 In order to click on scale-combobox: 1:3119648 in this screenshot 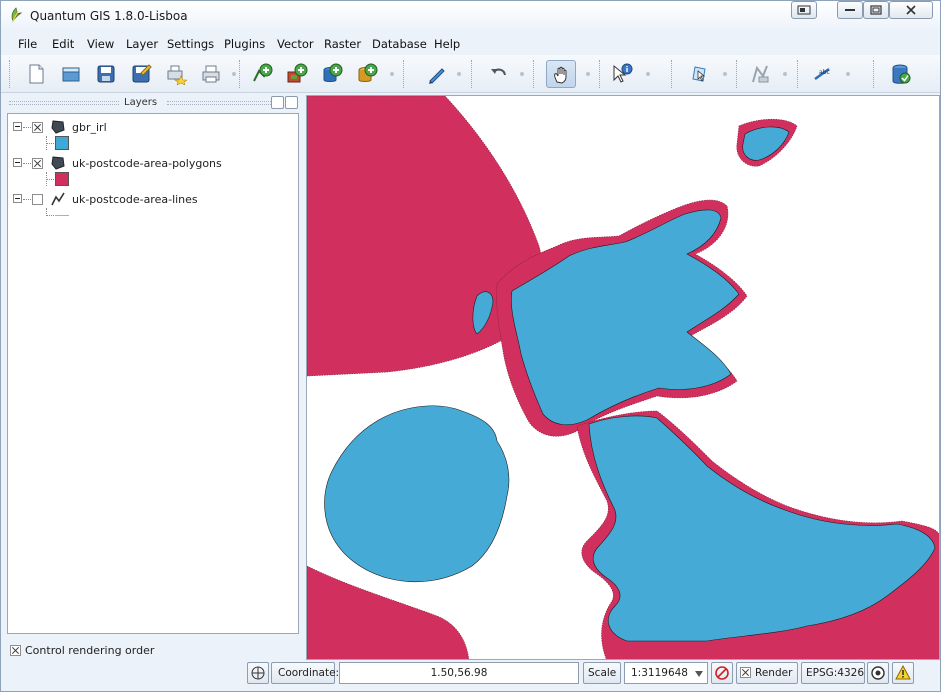, I will do `click(666, 673)`.